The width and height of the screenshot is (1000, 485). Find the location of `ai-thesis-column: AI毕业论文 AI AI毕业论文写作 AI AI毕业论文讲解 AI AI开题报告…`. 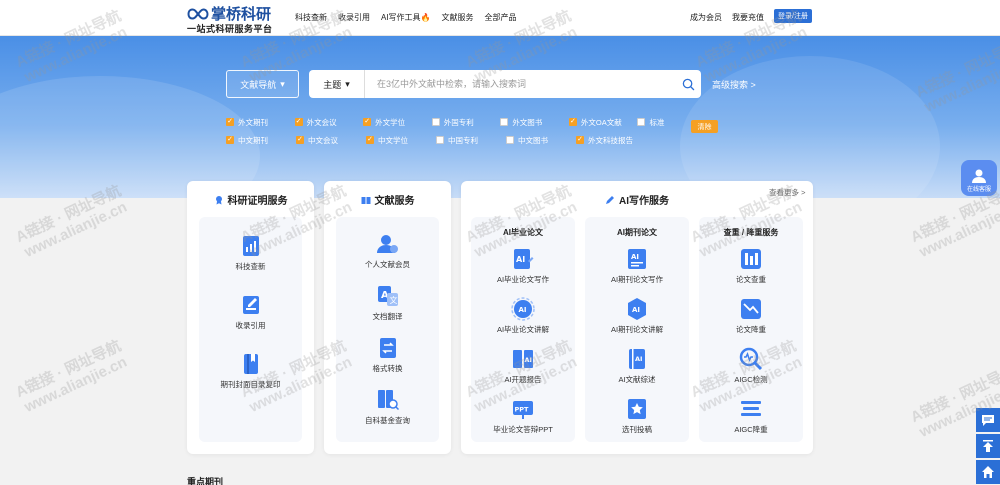

ai-thesis-column: AI毕业论文 AI AI毕业论文写作 AI AI毕业论文讲解 AI AI开题报告… is located at coordinates (523, 329).